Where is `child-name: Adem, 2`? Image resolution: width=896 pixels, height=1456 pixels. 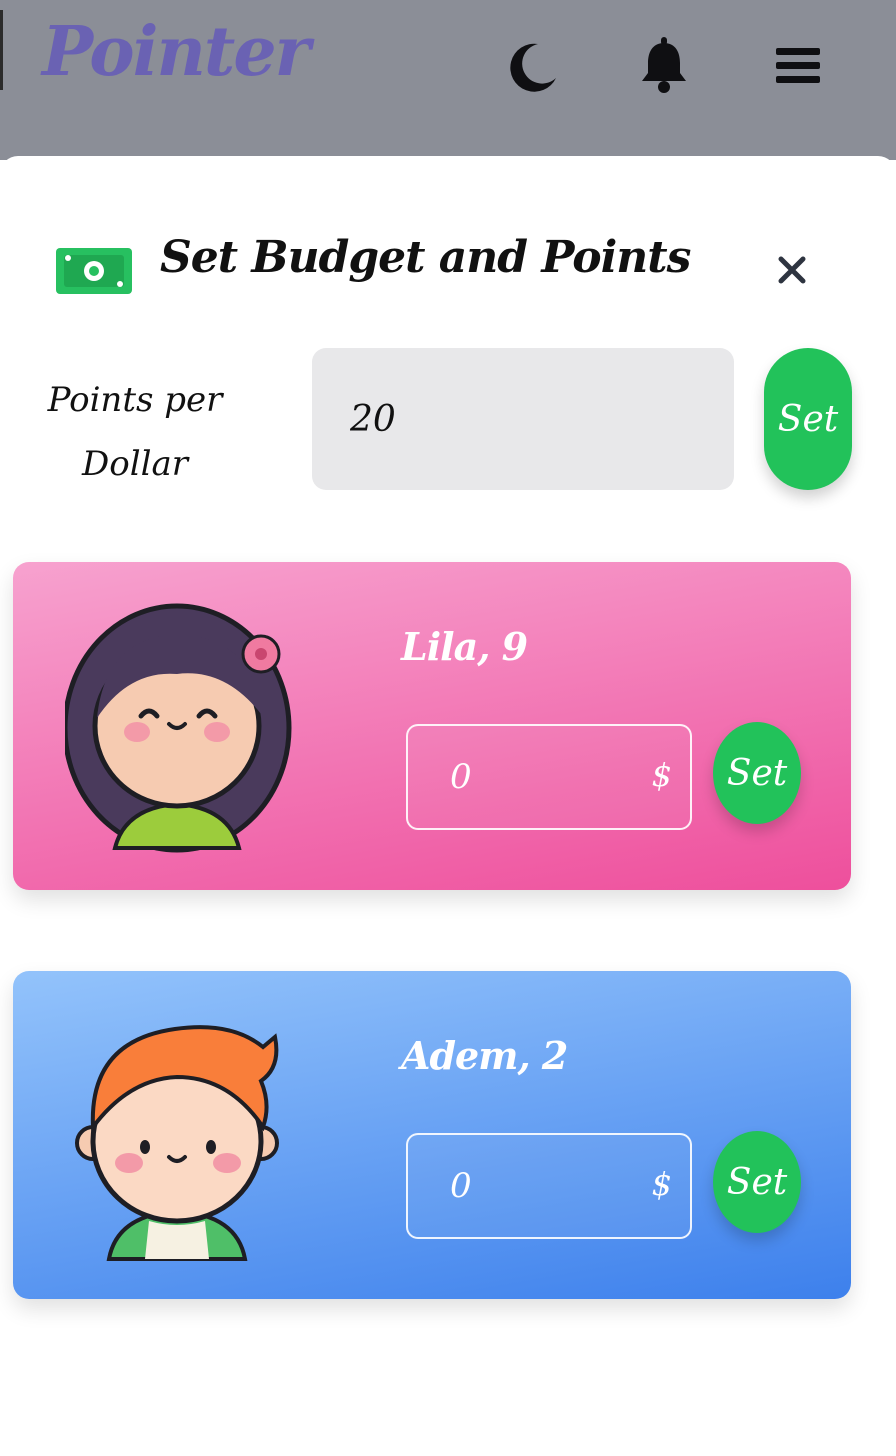
child-name: Adem, 2 is located at coordinates (484, 1055).